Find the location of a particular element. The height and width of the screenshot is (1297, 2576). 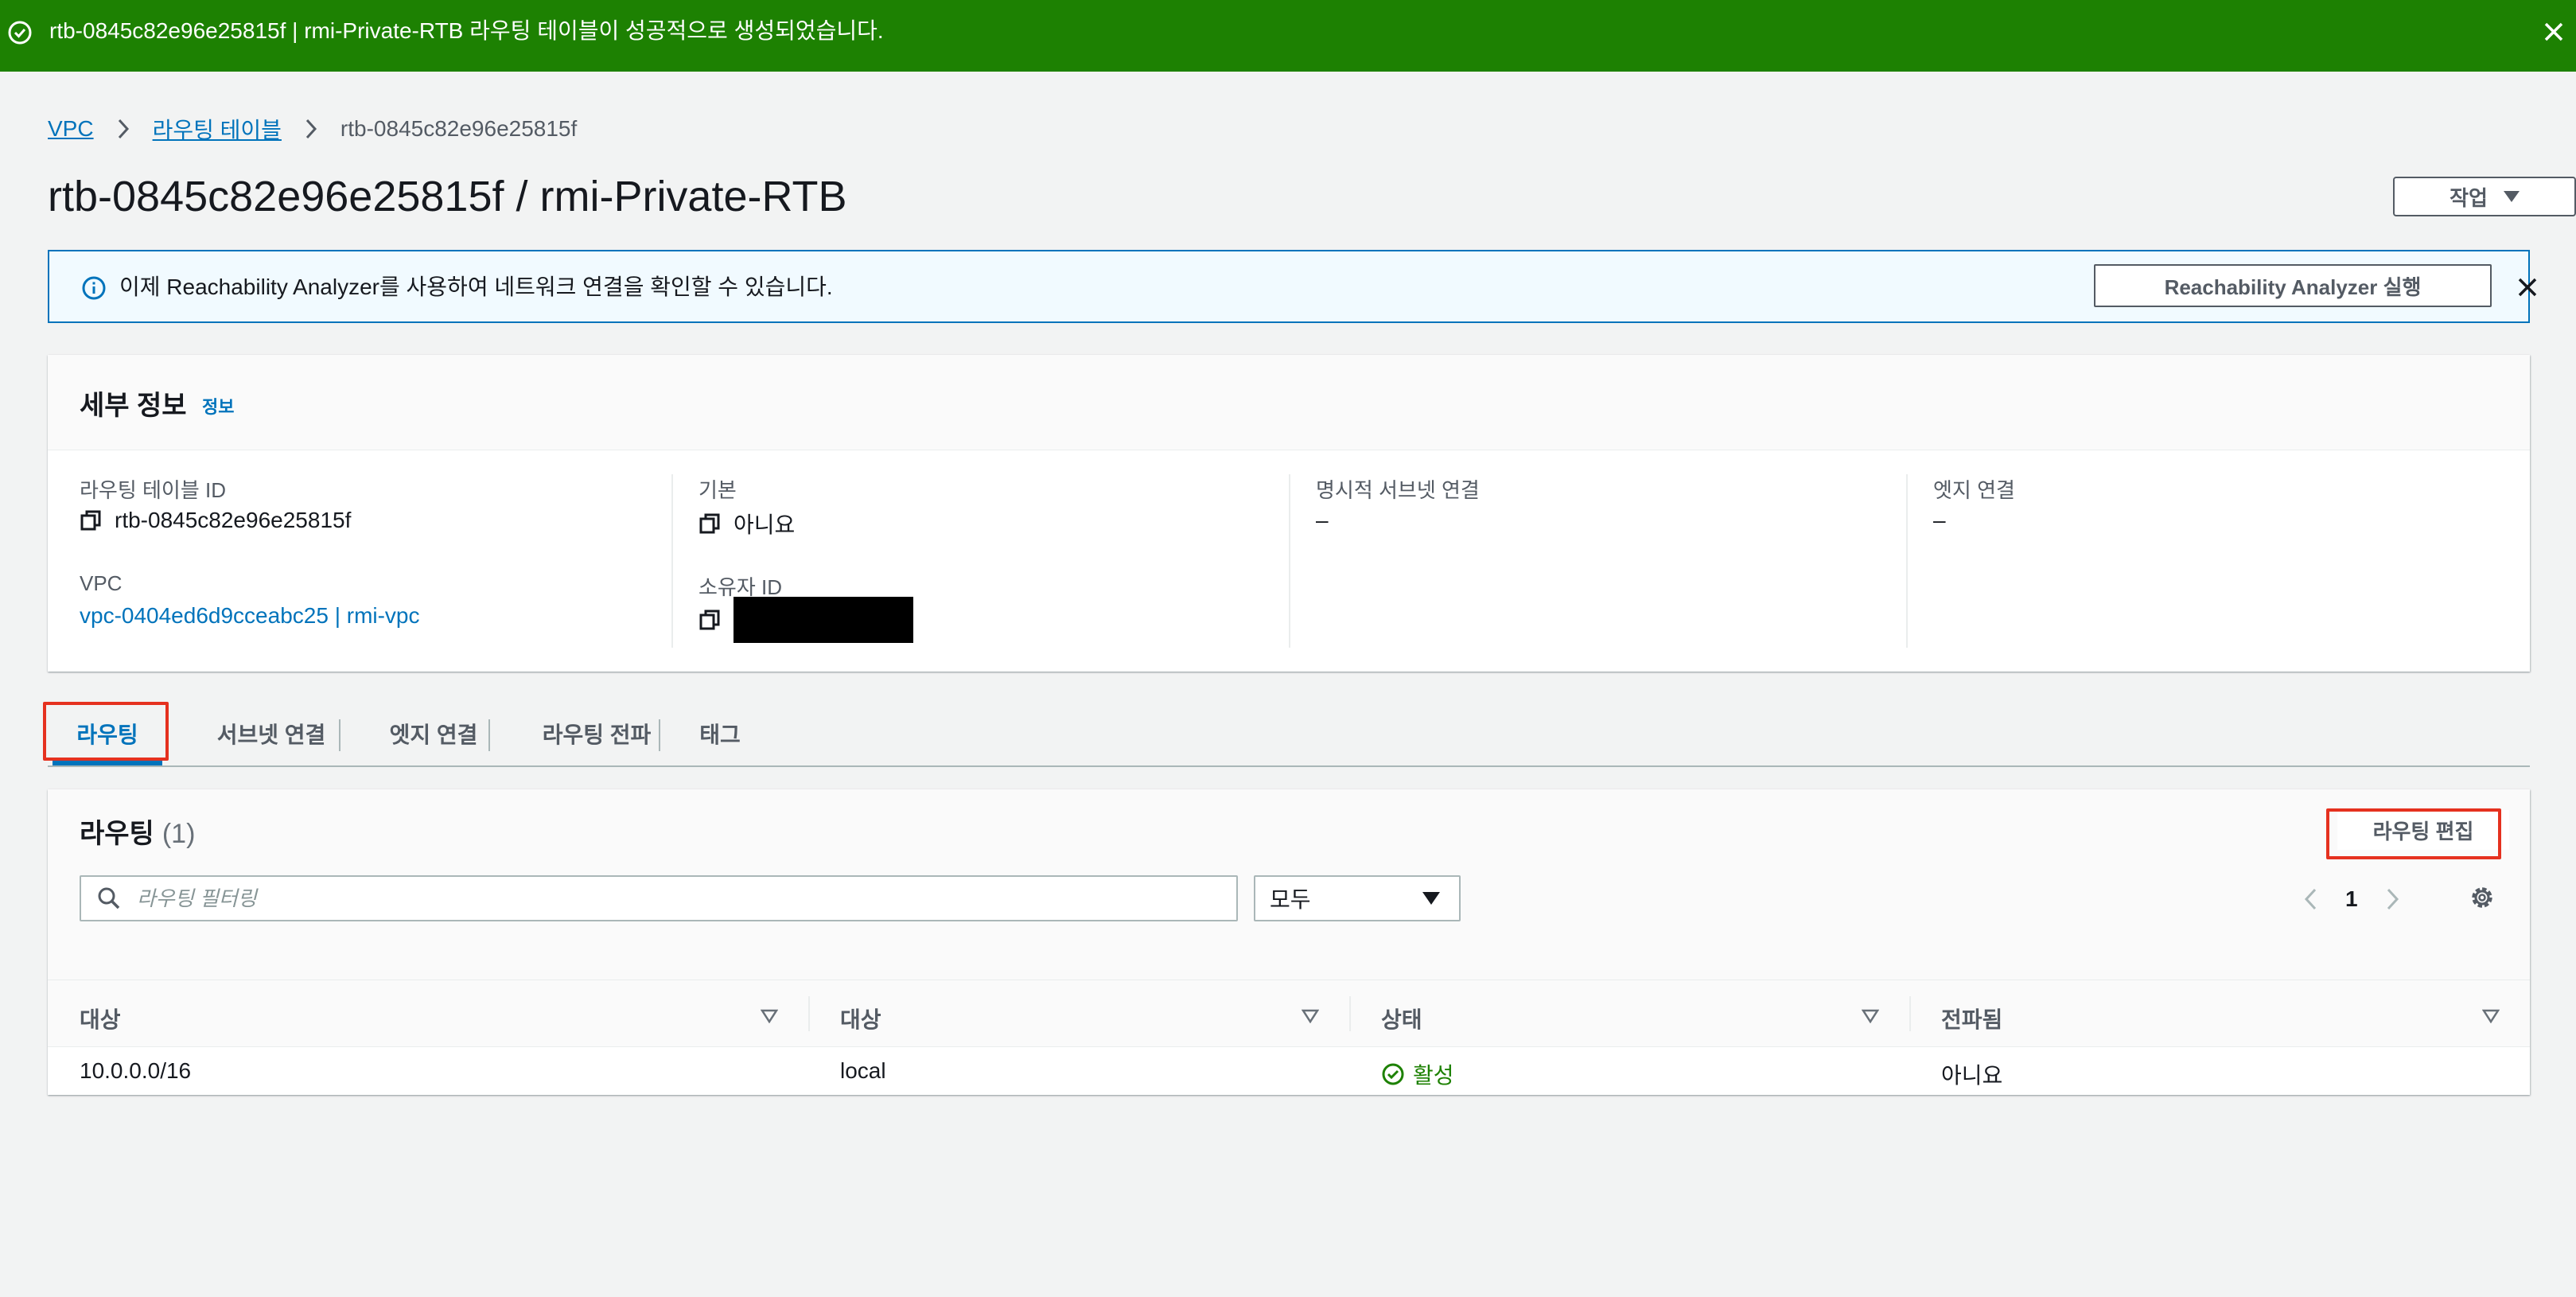

page-number: 1 is located at coordinates (2352, 899).